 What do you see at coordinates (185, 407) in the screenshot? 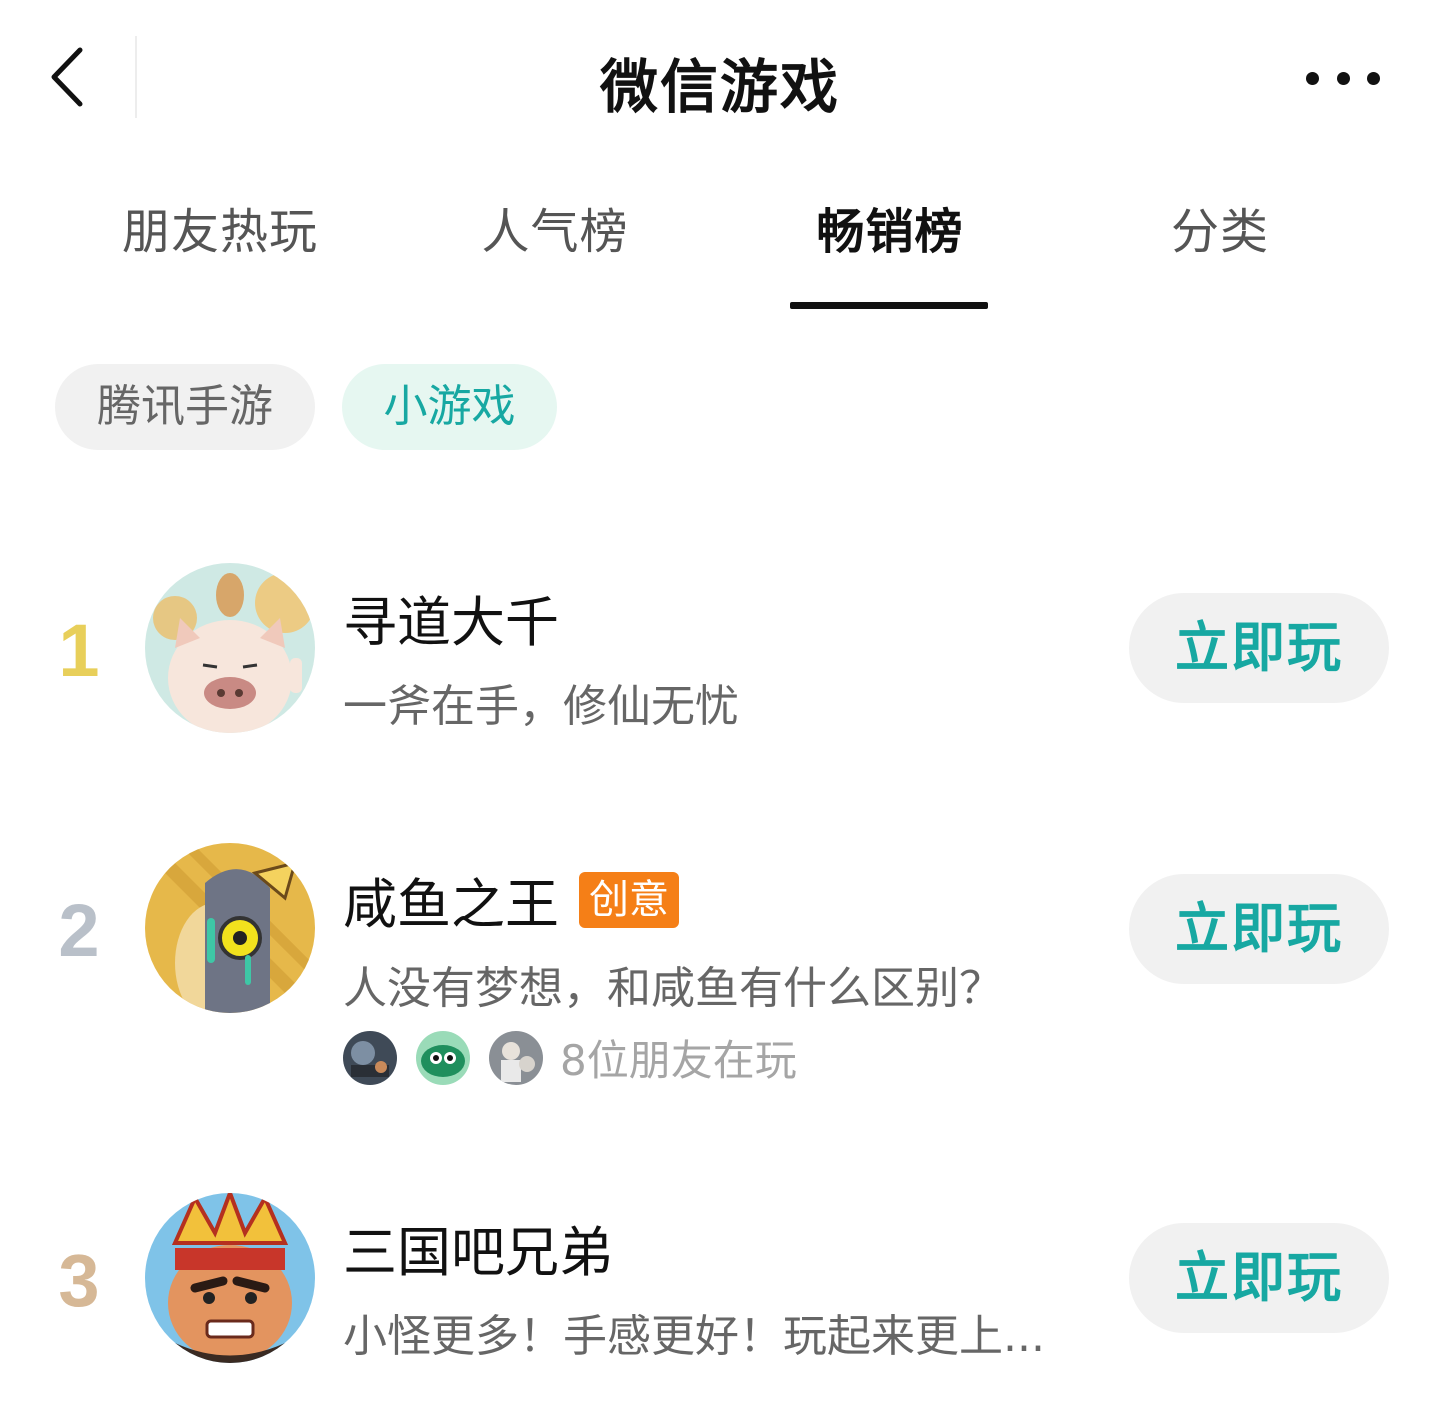
I see `filter-tencent-mobile-games: 腾讯手游` at bounding box center [185, 407].